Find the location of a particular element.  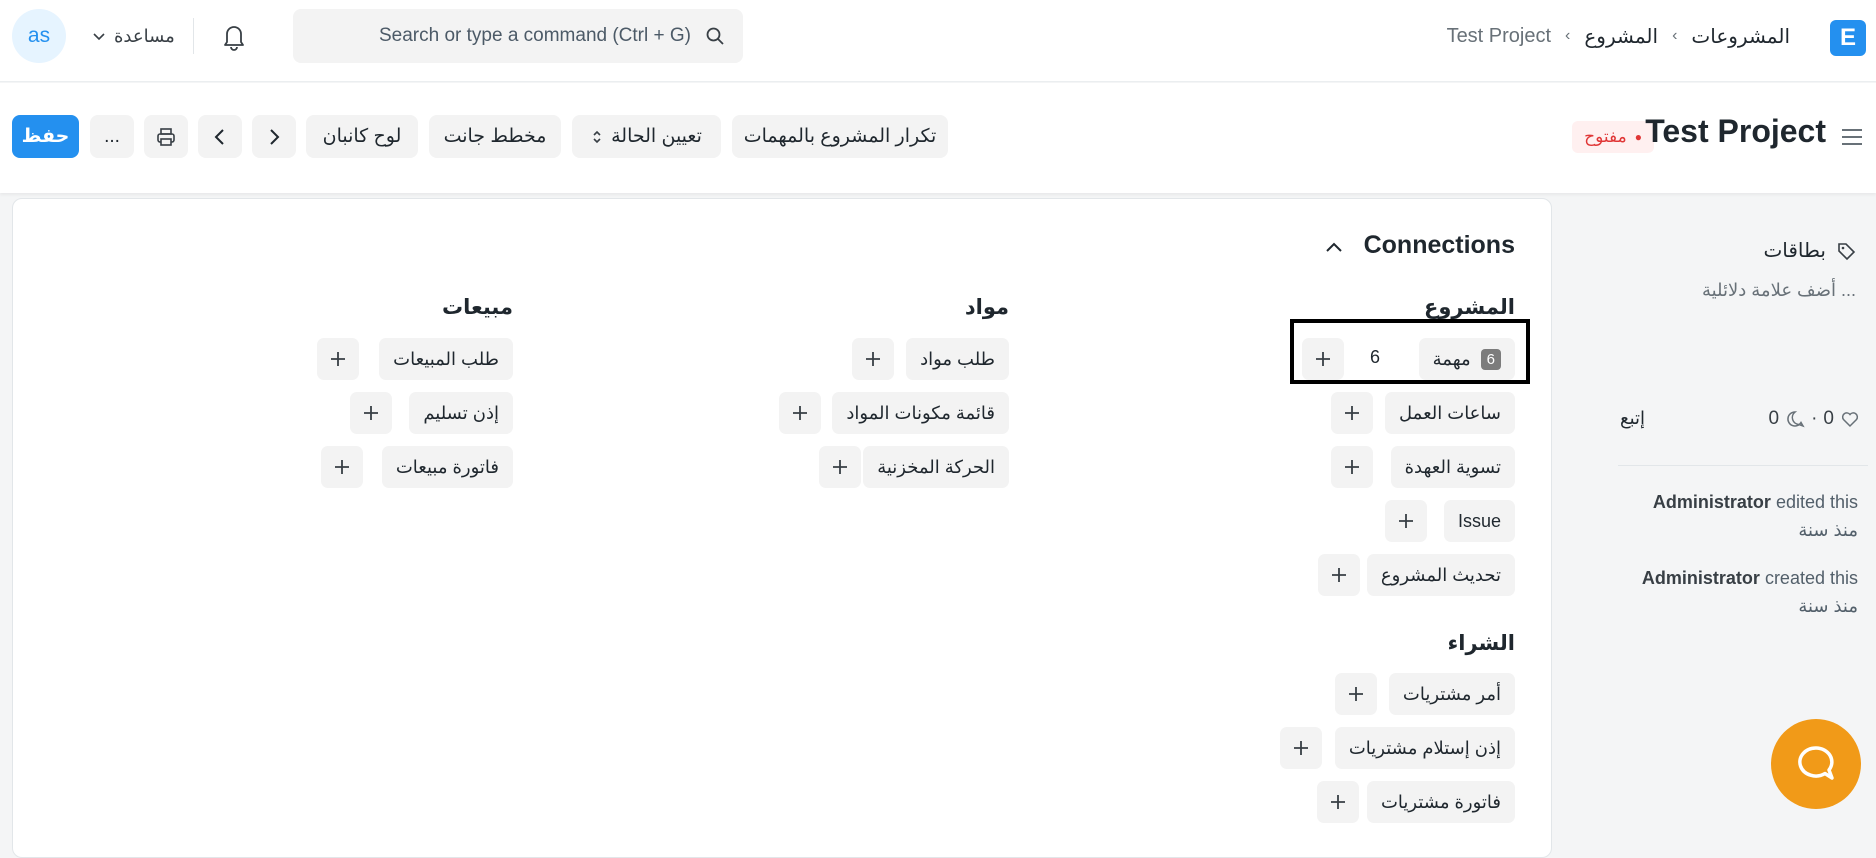

app-logo: E is located at coordinates (1848, 38).